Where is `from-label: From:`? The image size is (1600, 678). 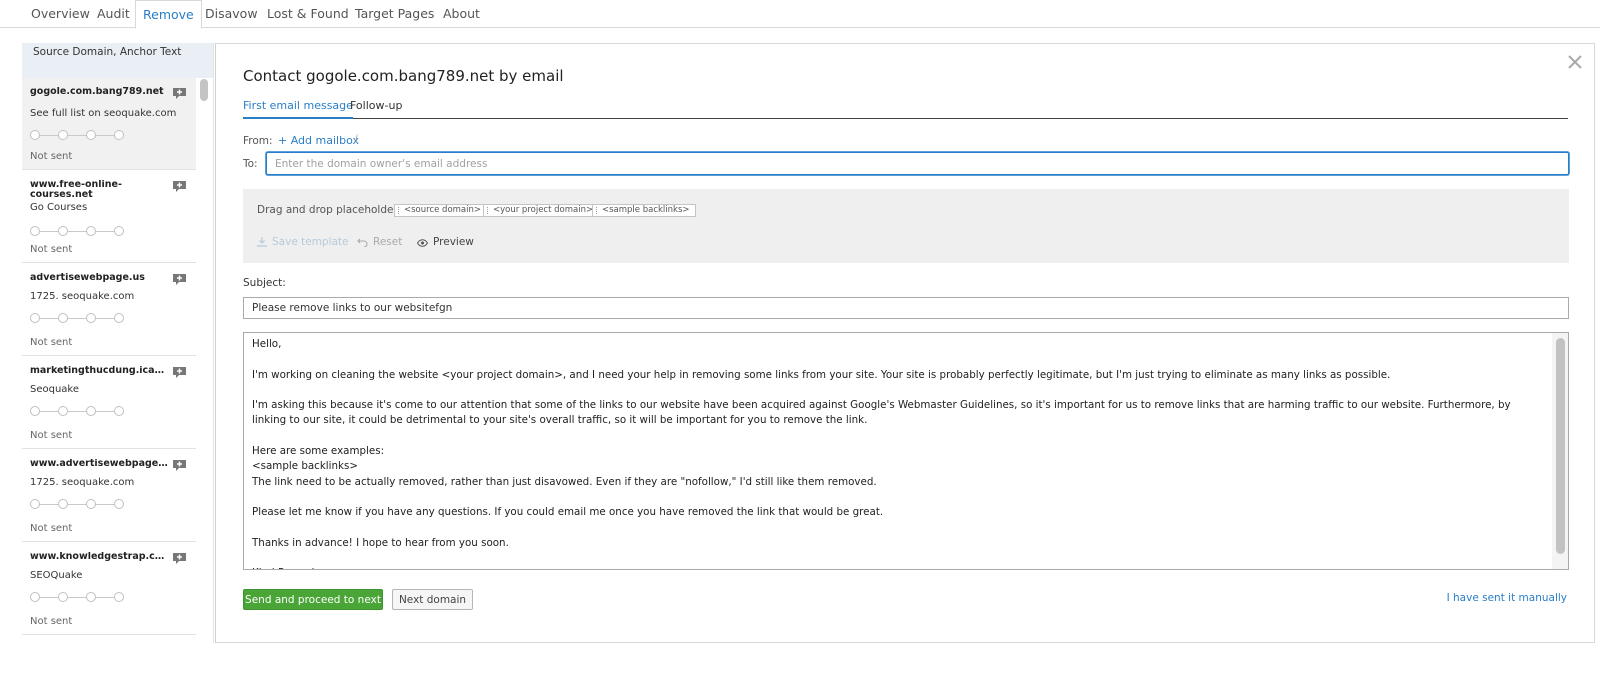
from-label: From: is located at coordinates (258, 141).